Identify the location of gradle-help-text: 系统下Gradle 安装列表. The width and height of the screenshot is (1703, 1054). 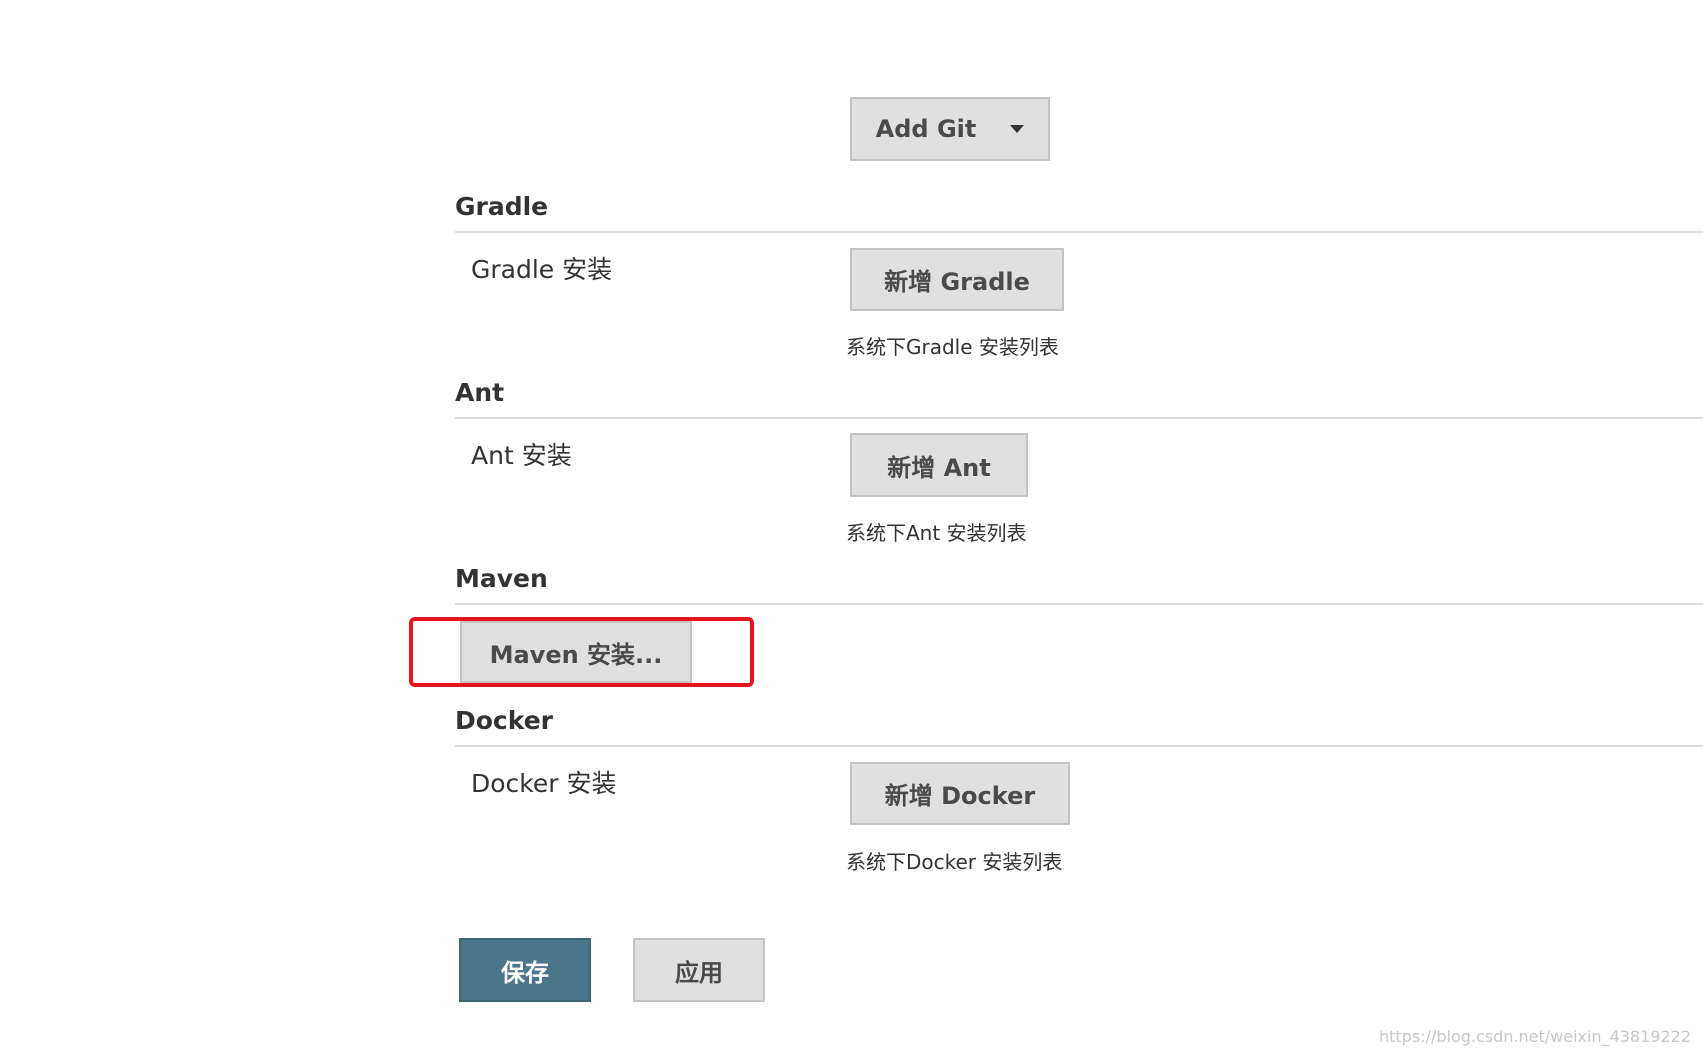
(952, 347).